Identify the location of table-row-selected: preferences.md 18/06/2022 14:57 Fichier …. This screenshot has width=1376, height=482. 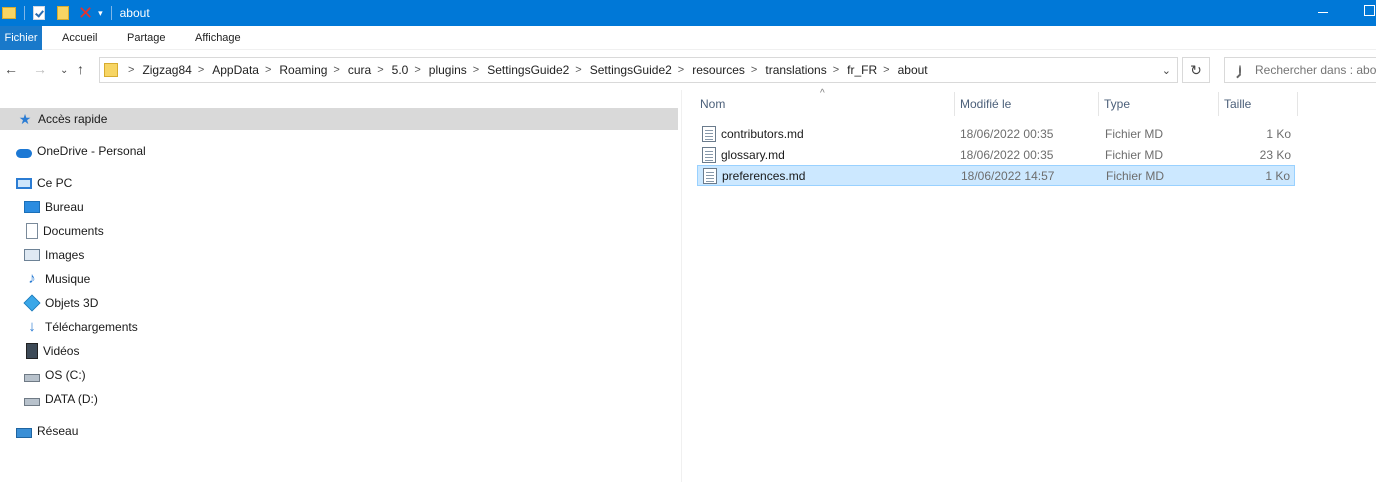
(996, 175).